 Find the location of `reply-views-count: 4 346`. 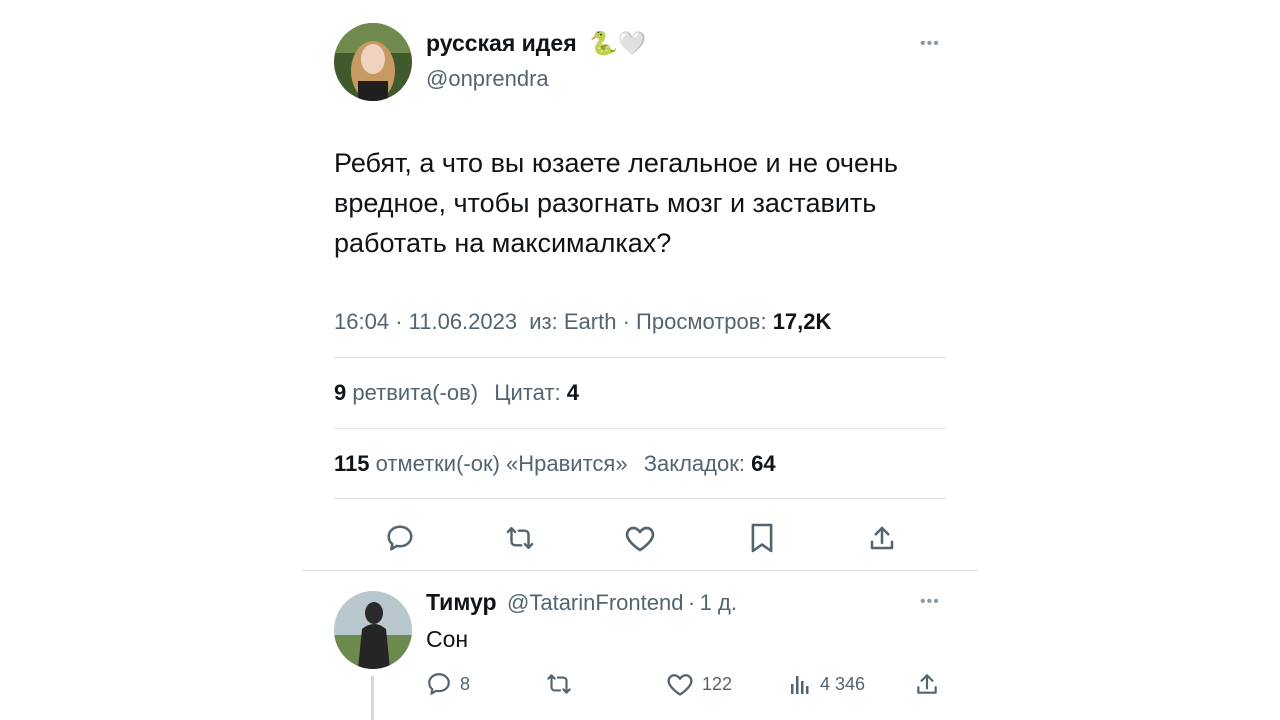

reply-views-count: 4 346 is located at coordinates (843, 683).